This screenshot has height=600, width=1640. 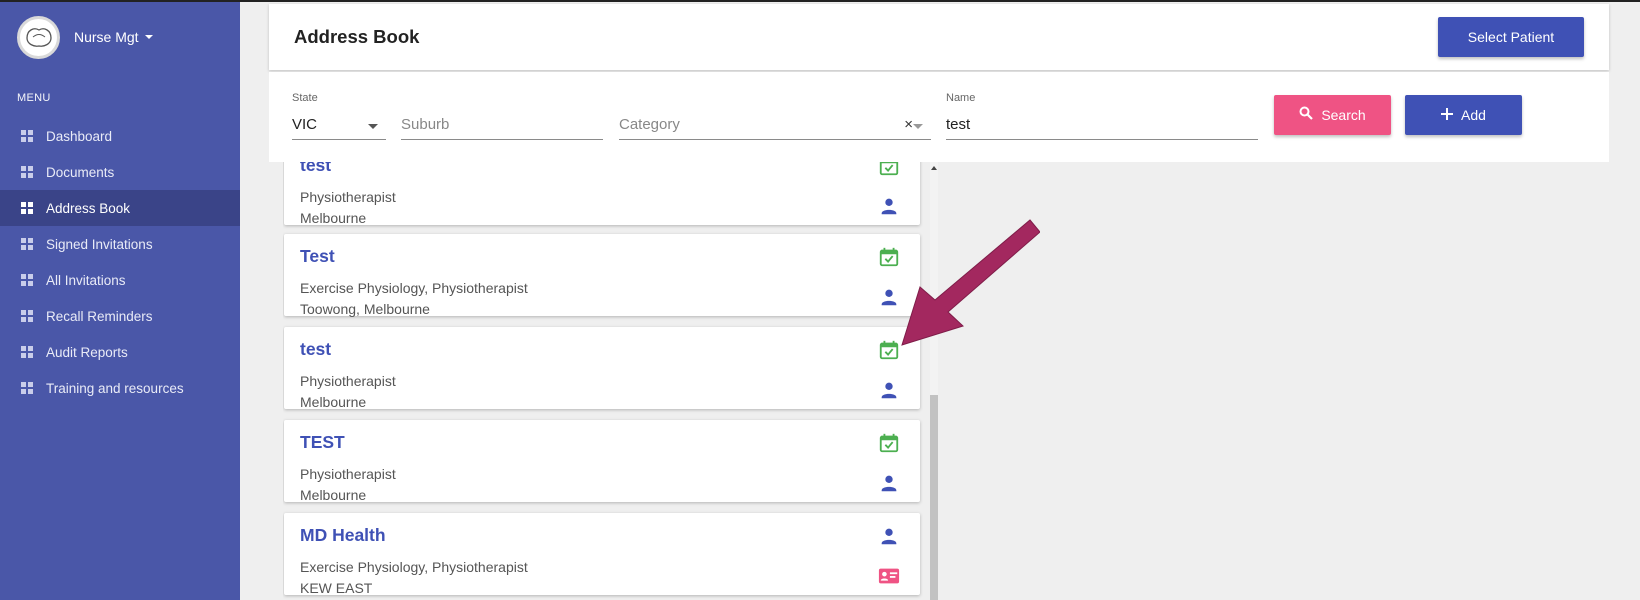 I want to click on contact-location: Toowong, Melbourne, so click(x=365, y=309).